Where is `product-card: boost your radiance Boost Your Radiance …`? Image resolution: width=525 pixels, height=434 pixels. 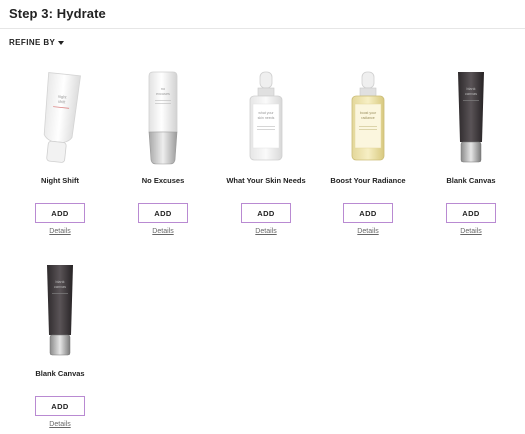
product-card: boost your radiance Boost Your Radiance … is located at coordinates (368, 152).